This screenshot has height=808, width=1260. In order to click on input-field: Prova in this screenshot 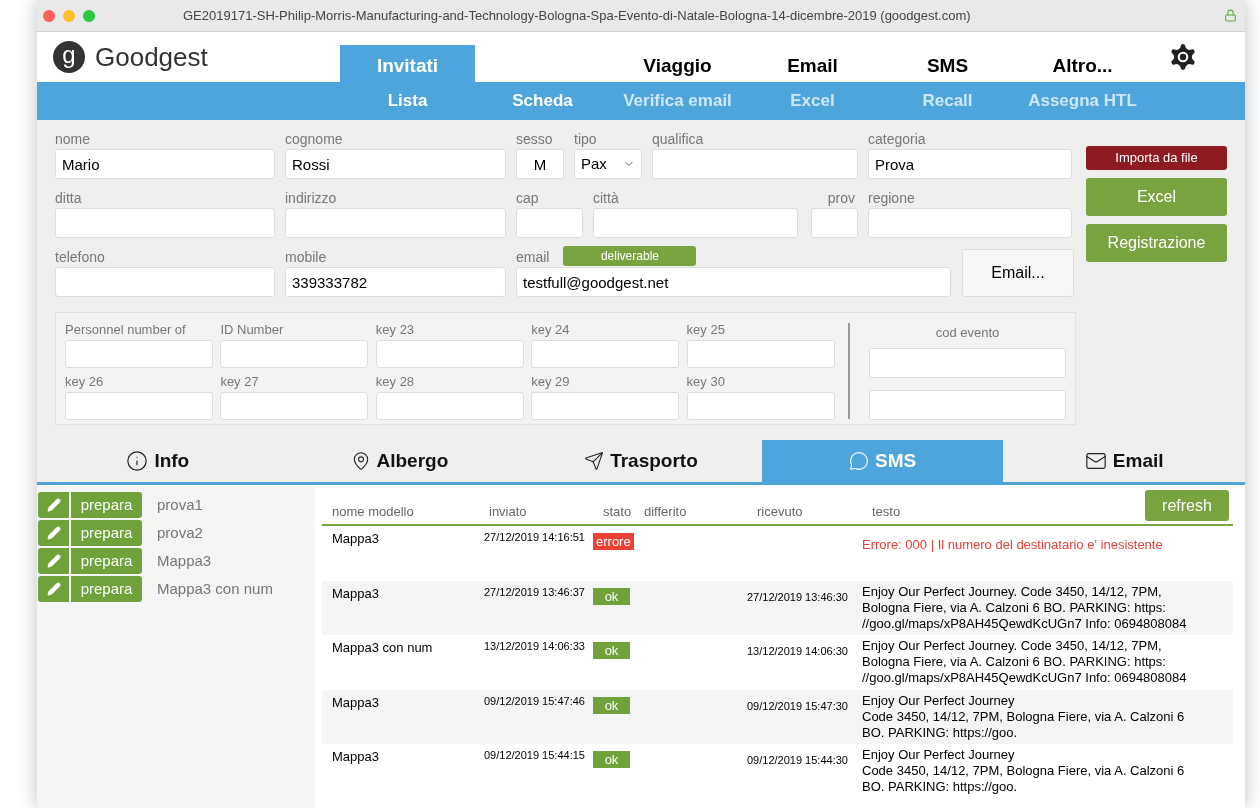, I will do `click(970, 164)`.